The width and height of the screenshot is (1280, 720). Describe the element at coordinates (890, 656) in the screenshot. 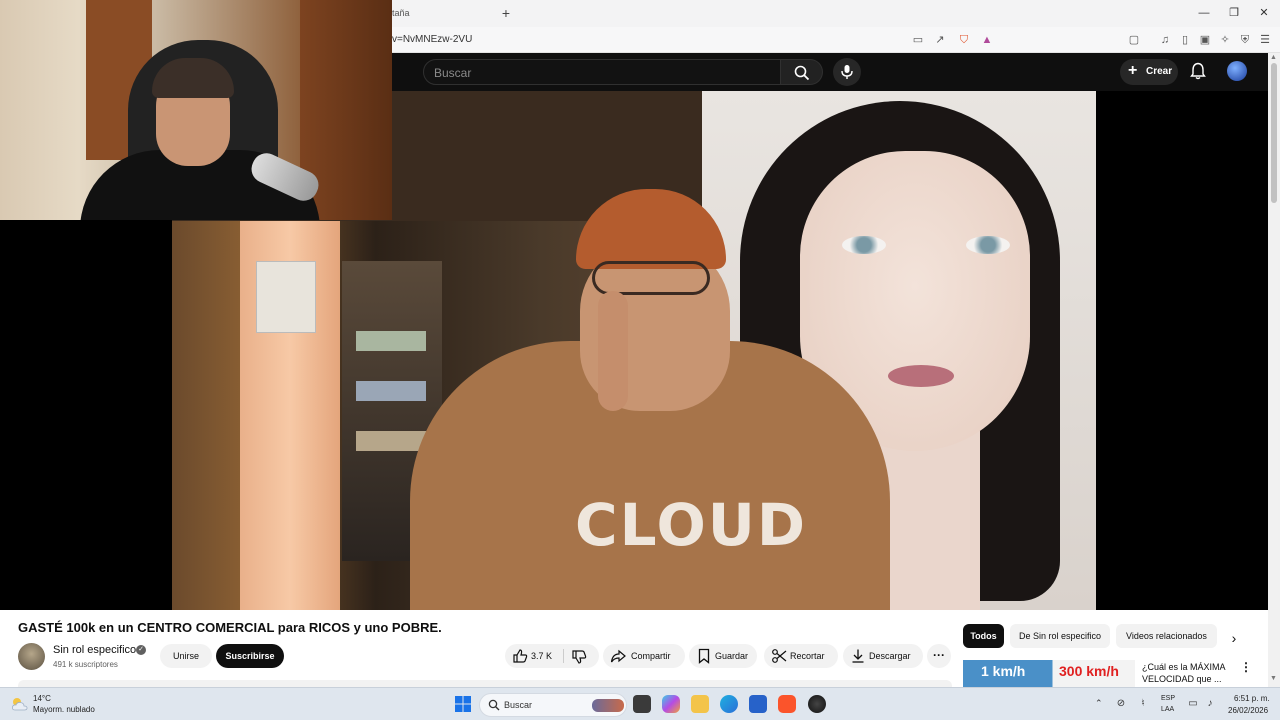

I see `download-label: Descargar` at that location.